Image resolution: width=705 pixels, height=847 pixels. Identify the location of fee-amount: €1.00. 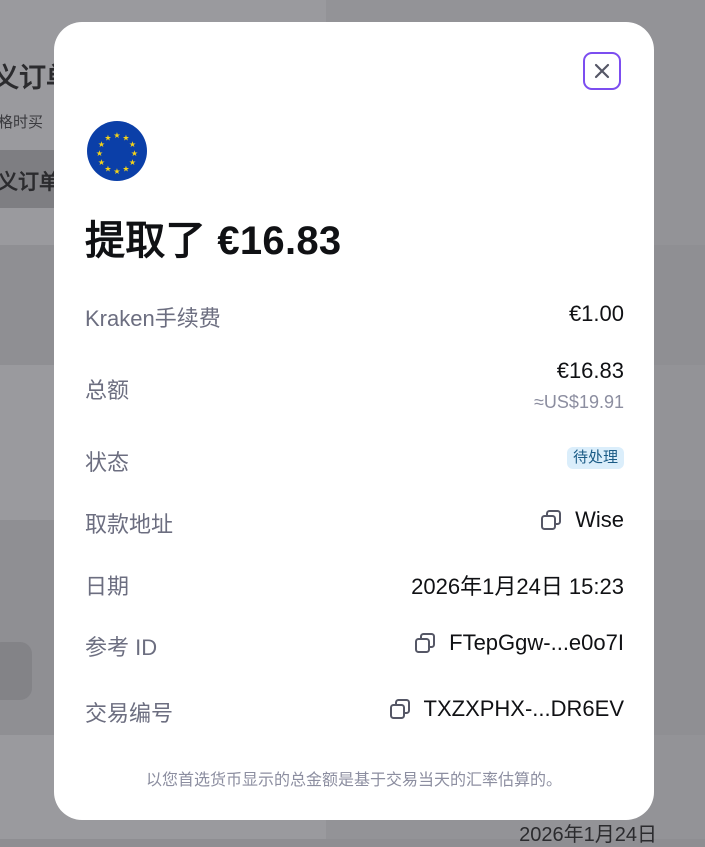
(596, 313).